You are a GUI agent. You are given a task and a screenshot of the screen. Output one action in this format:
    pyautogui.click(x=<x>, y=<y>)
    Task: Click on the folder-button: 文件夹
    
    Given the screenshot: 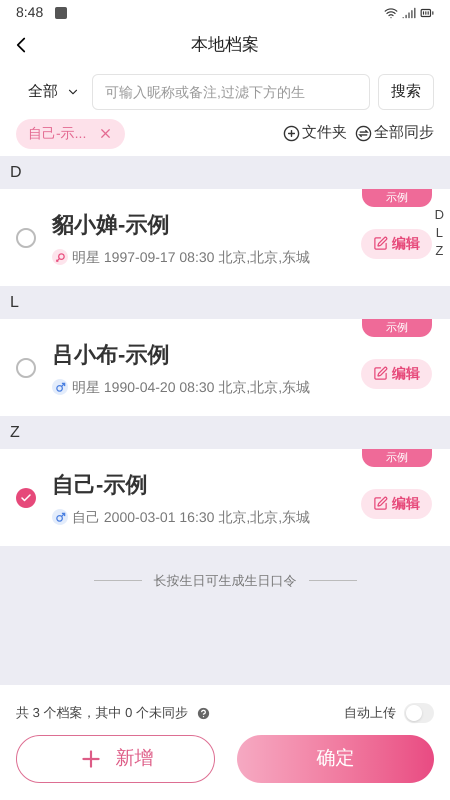 What is the action you would take?
    pyautogui.click(x=315, y=133)
    